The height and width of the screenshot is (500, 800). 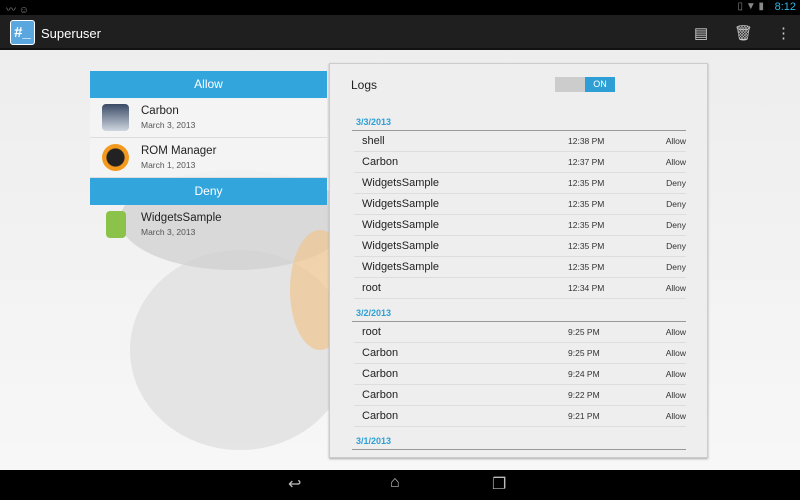 I want to click on log-row: Carbon 9:21 PM Allow, so click(x=520, y=416).